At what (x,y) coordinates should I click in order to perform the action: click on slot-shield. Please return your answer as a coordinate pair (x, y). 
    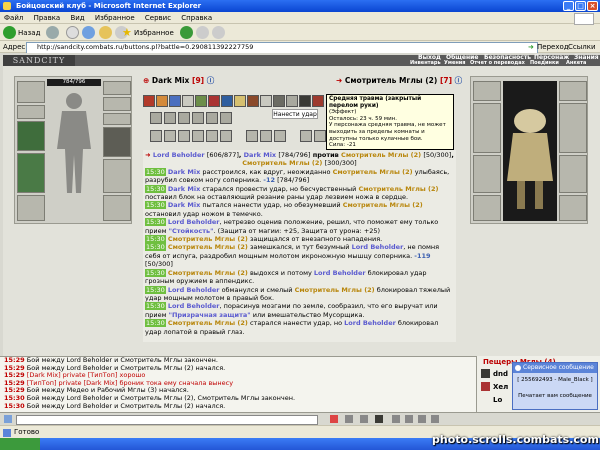
    Looking at the image, I should click on (117, 176).